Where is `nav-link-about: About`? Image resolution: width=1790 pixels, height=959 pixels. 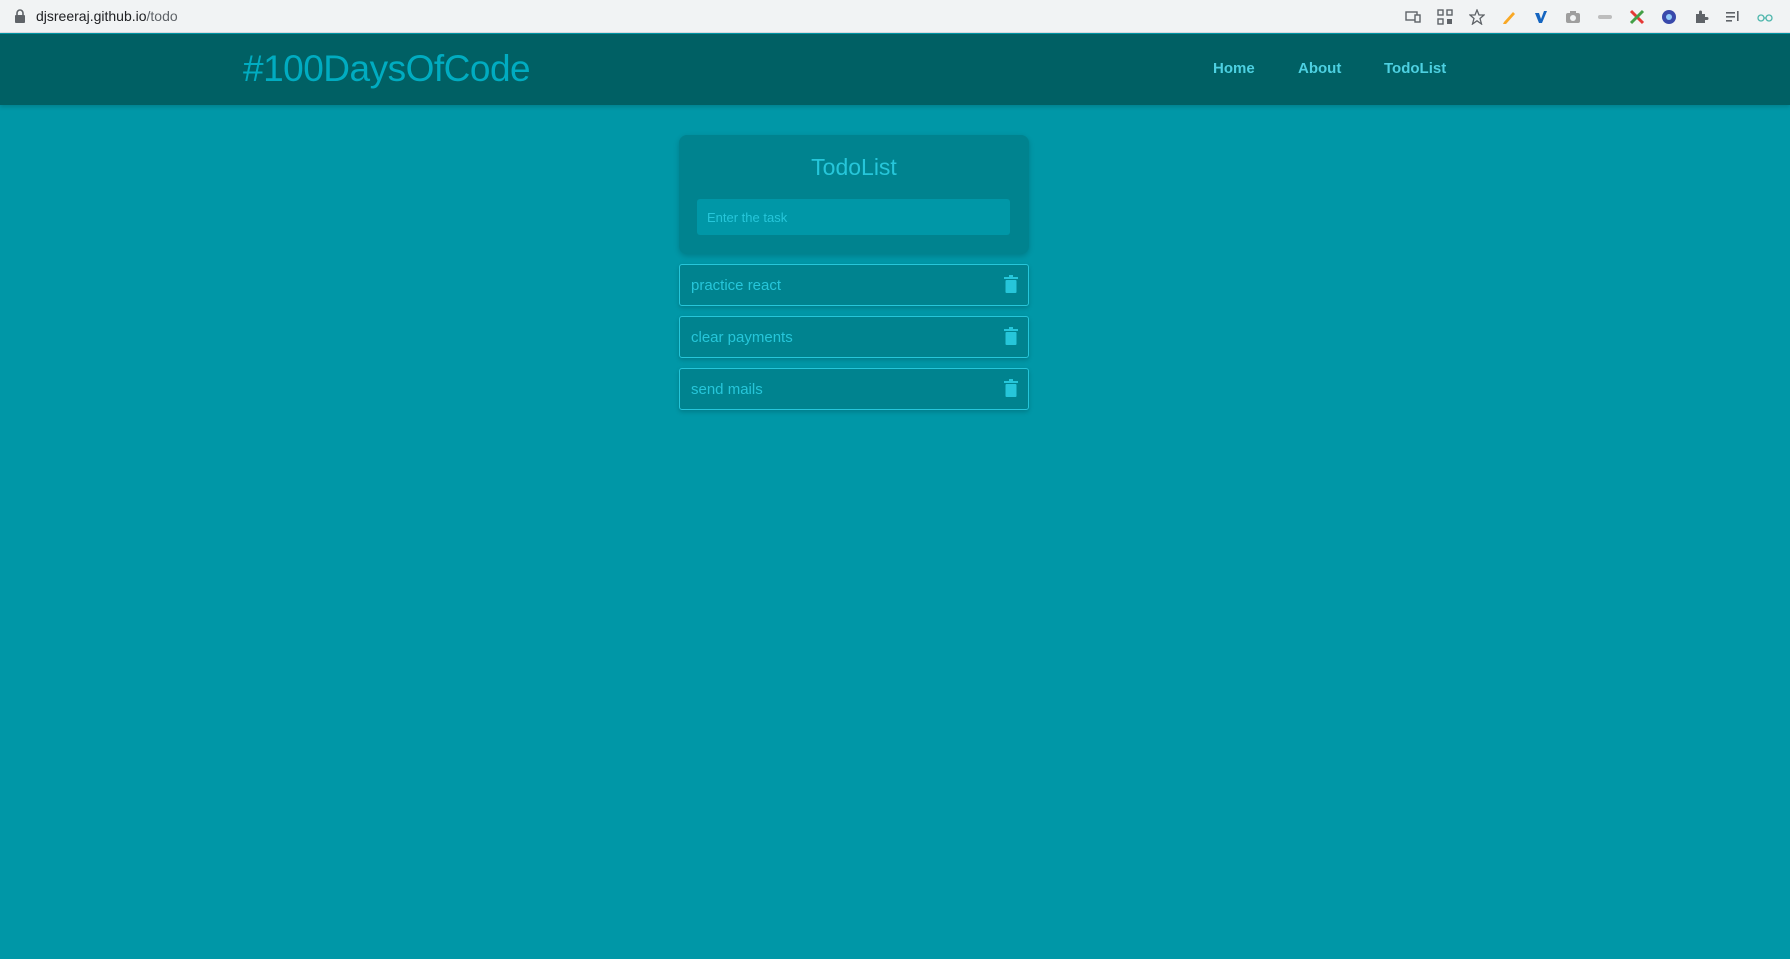
nav-link-about: About is located at coordinates (1319, 68).